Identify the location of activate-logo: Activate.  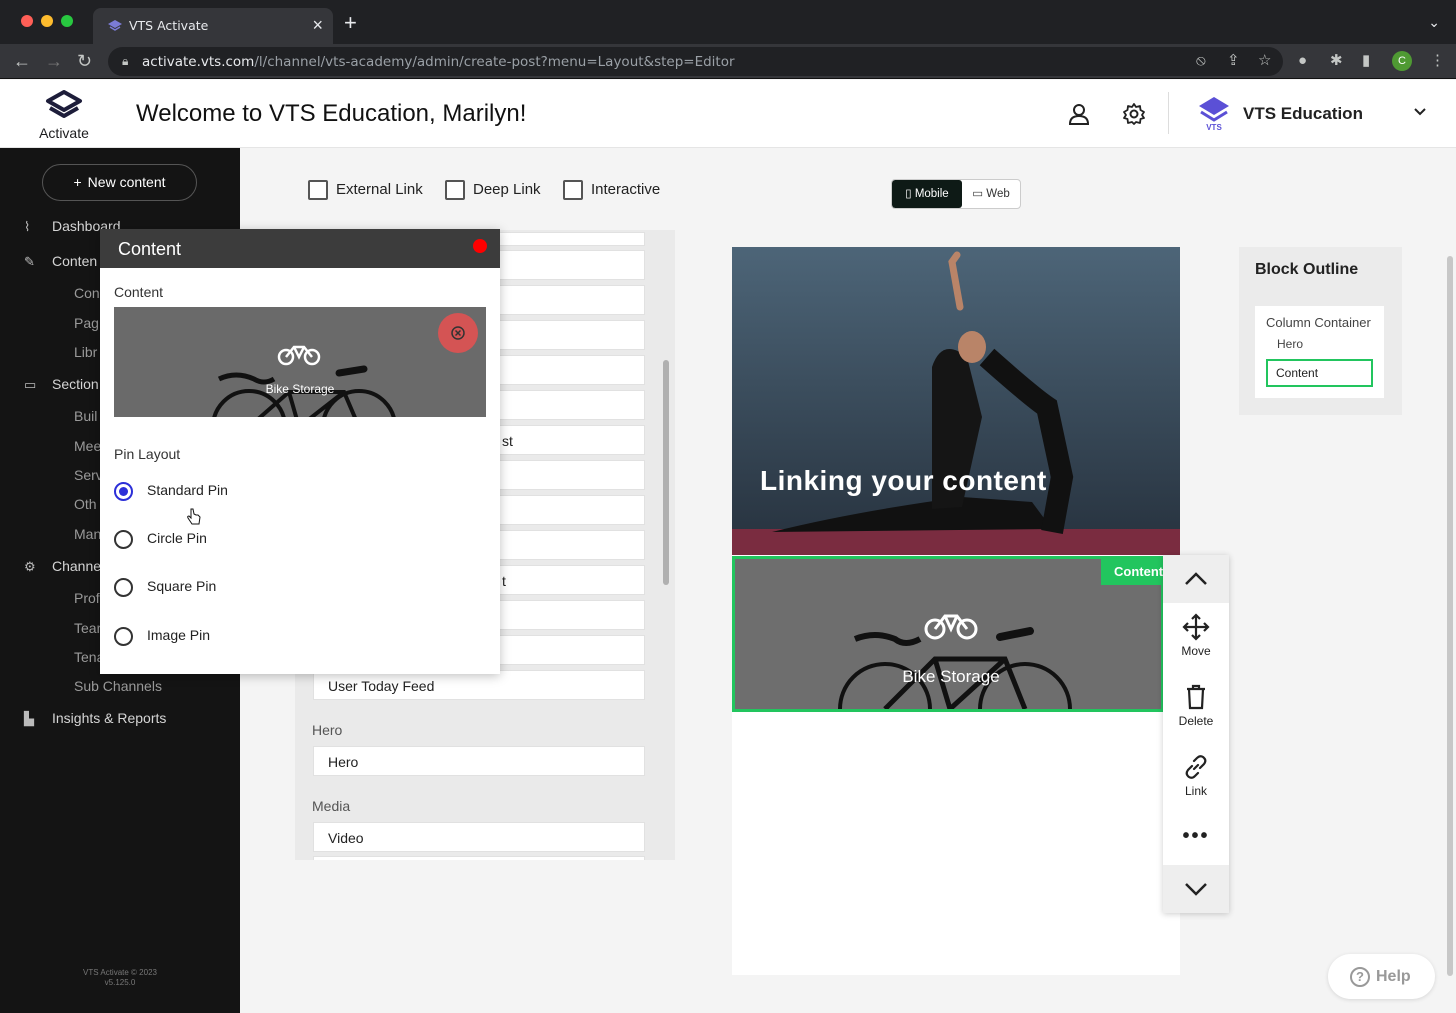
(64, 115).